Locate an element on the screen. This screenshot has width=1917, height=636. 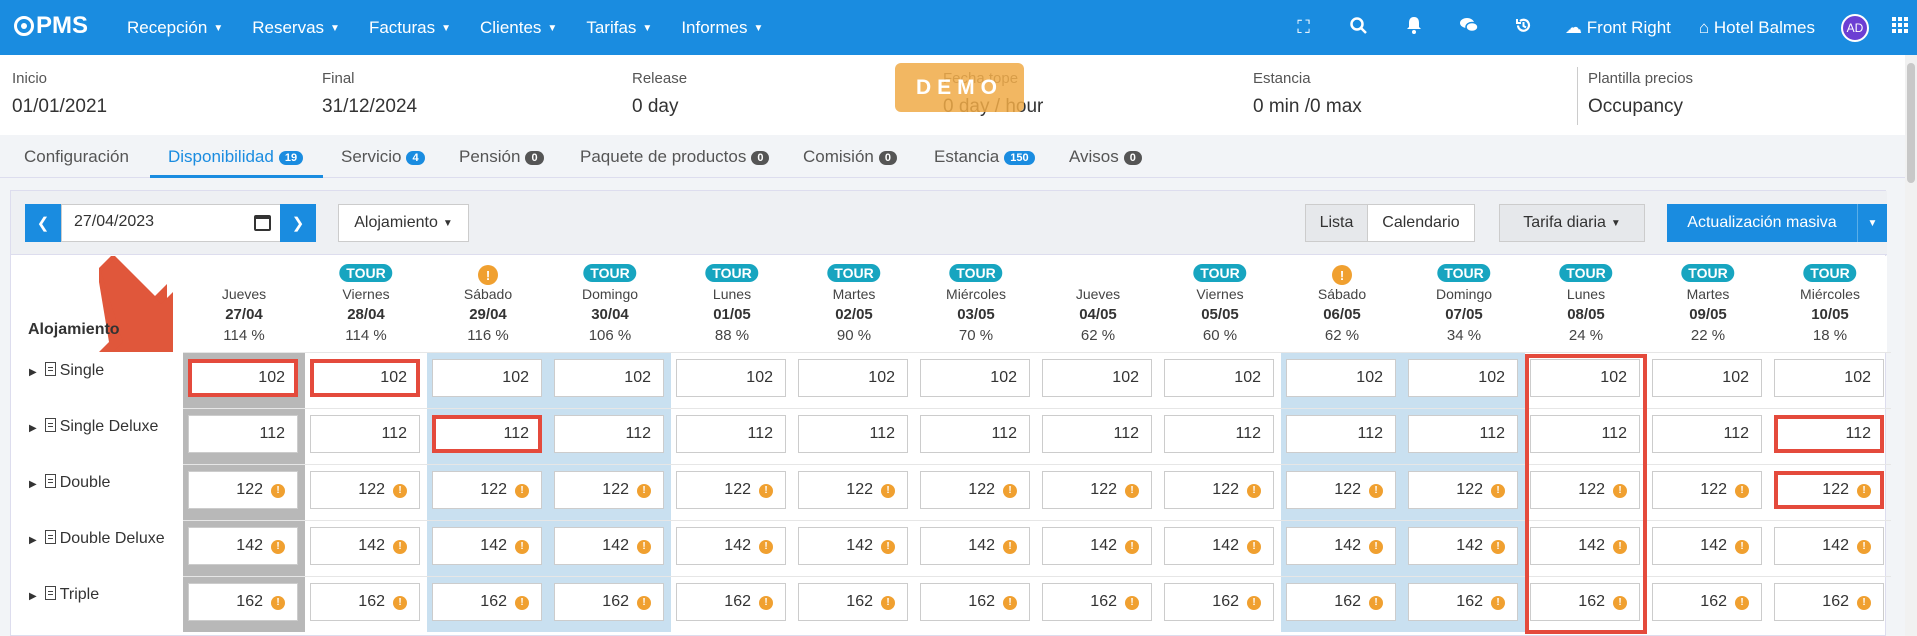
scrollbar-thumb is located at coordinates (1911, 123).